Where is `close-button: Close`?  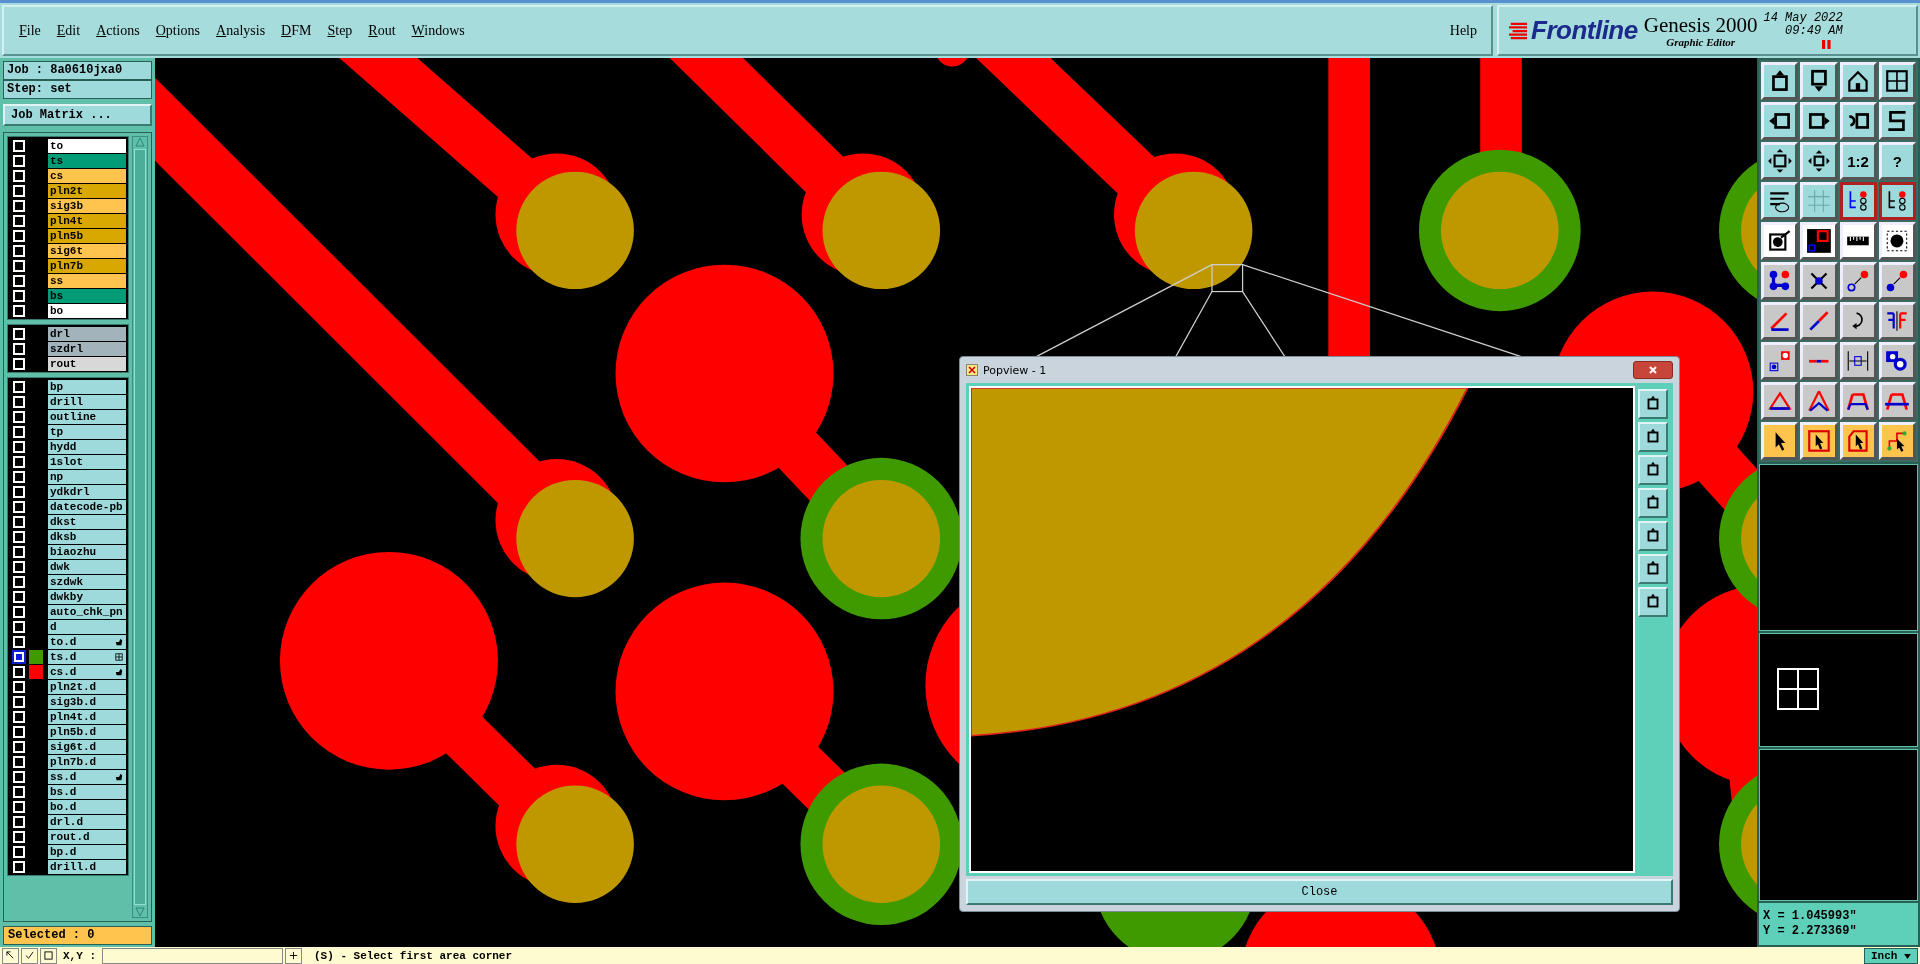 close-button: Close is located at coordinates (1319, 892).